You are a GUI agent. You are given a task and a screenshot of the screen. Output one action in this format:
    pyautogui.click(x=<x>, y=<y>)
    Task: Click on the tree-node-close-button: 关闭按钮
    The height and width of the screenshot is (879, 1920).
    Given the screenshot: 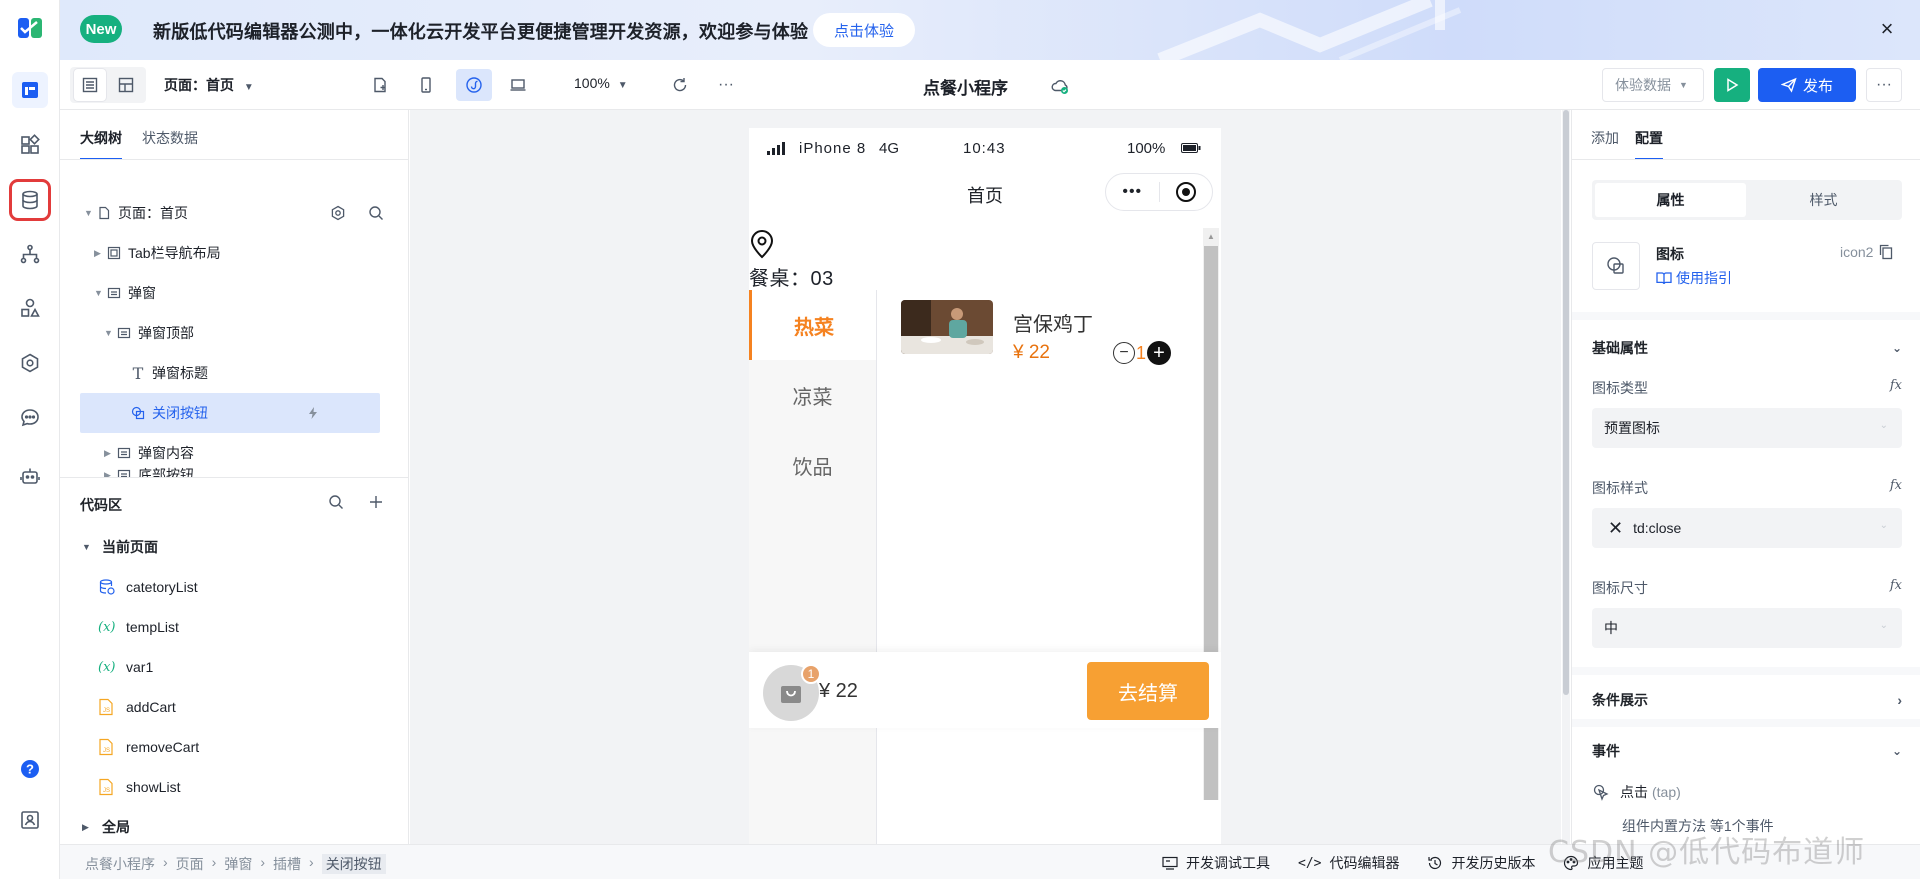 What is the action you would take?
    pyautogui.click(x=230, y=413)
    